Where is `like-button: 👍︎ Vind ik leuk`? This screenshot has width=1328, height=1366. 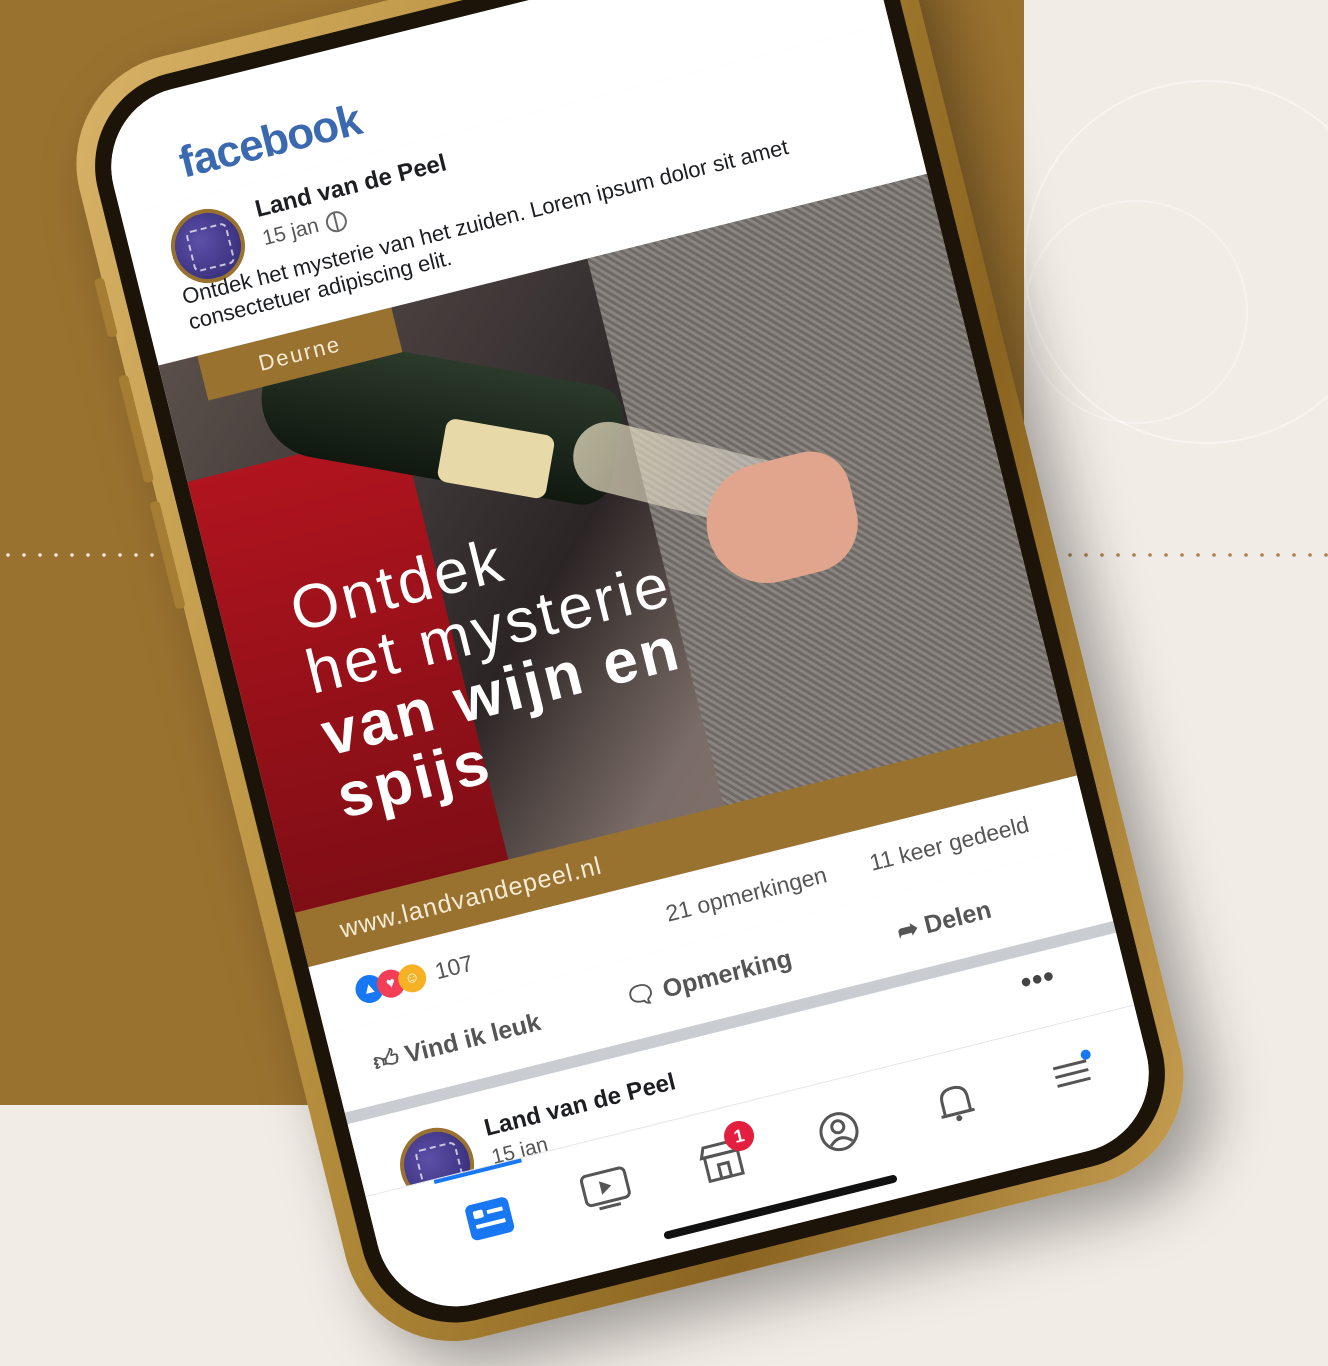 like-button: 👍︎ Vind ik leuk is located at coordinates (457, 1042).